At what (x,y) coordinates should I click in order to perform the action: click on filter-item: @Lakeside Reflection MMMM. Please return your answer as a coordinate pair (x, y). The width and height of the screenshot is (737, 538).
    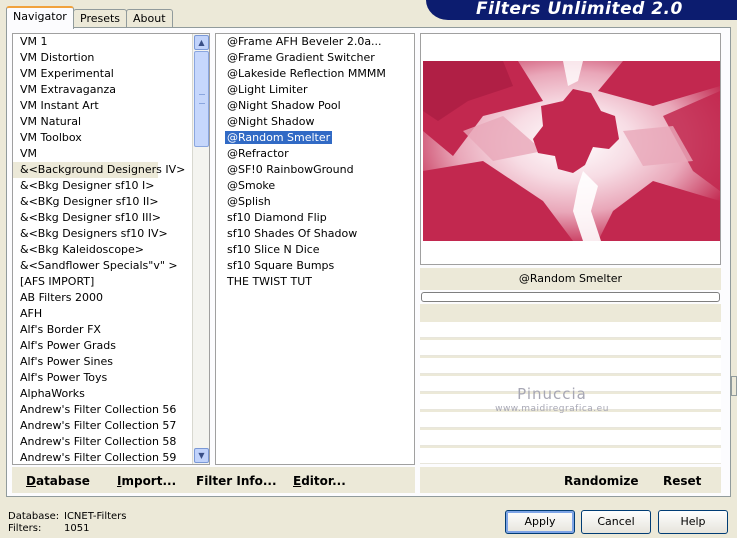
    Looking at the image, I should click on (315, 74).